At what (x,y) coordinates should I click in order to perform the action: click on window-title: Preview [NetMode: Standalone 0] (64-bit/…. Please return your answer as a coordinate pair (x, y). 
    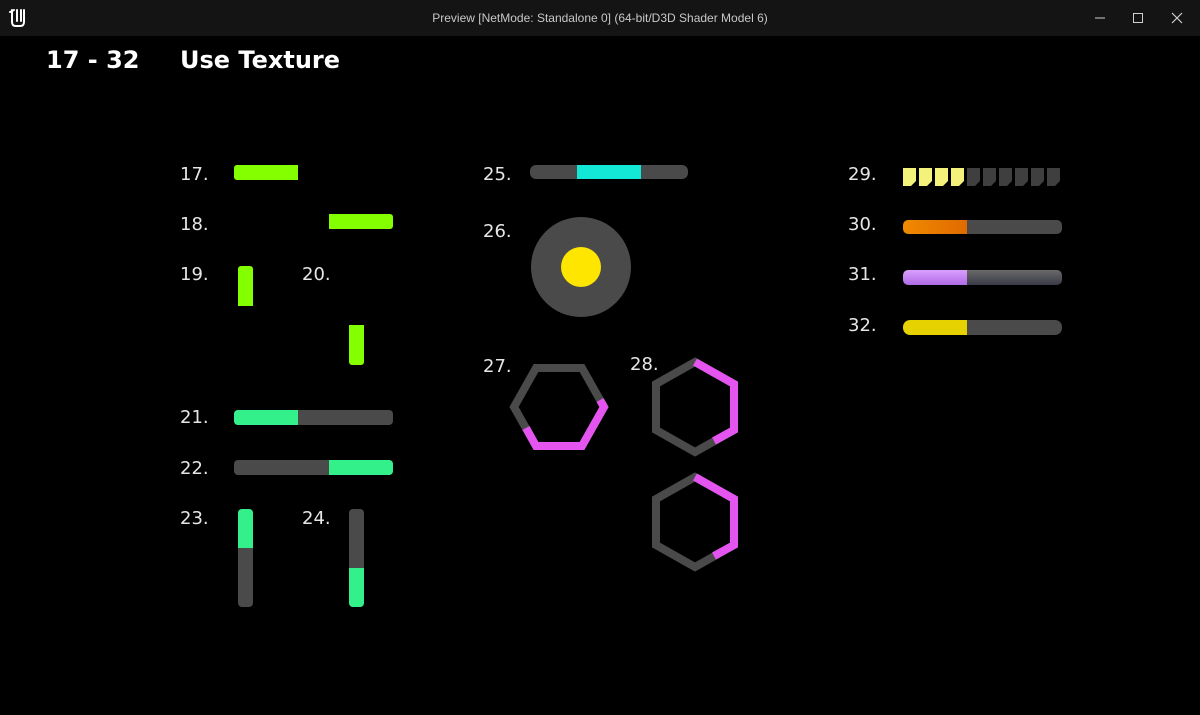
    Looking at the image, I should click on (600, 18).